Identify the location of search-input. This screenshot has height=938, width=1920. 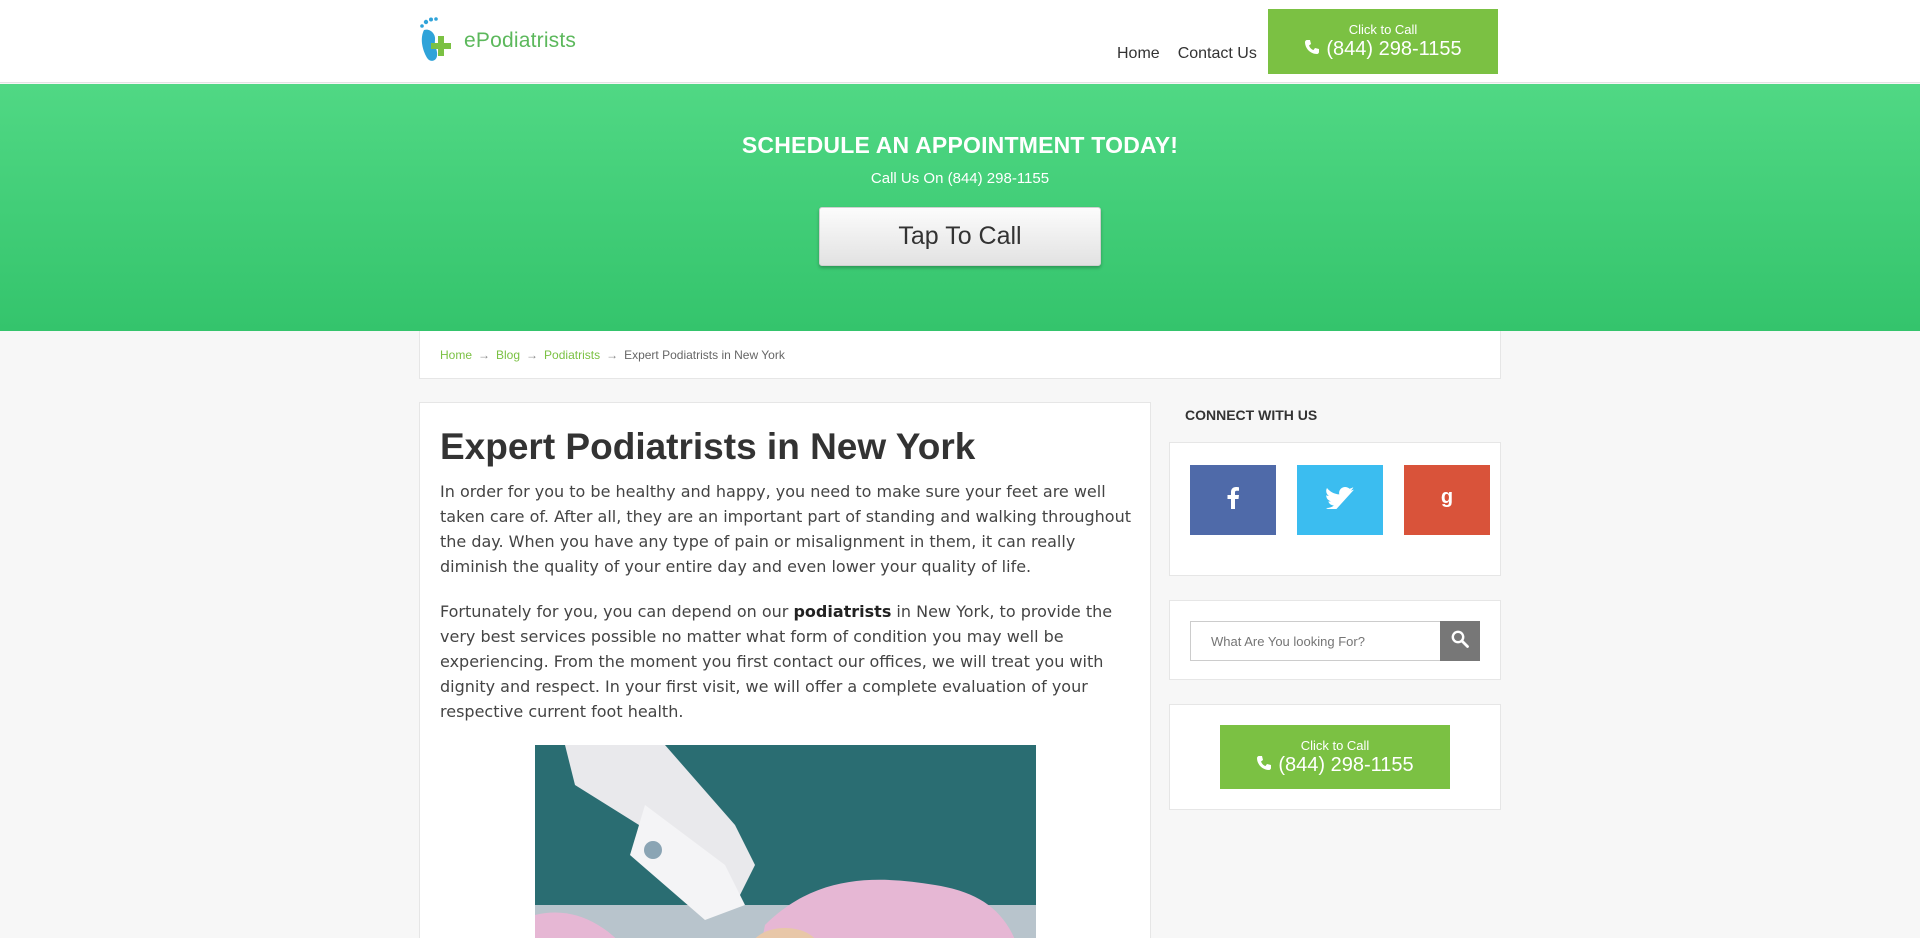
(1315, 641).